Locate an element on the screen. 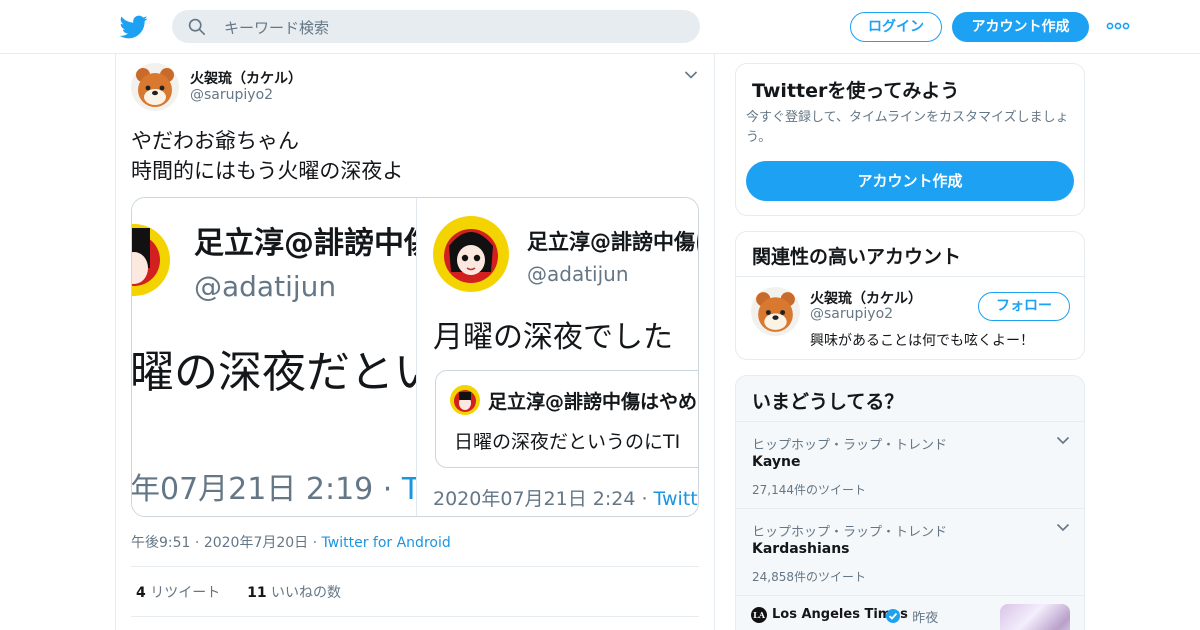  related-account-username: @sarupiyo2 is located at coordinates (851, 314).